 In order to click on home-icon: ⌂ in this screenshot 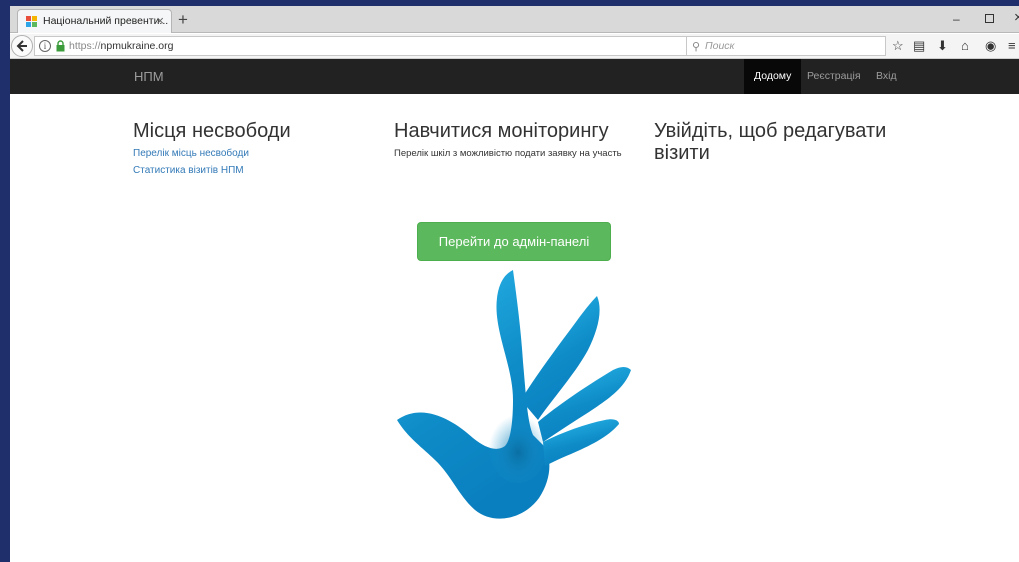, I will do `click(965, 45)`.